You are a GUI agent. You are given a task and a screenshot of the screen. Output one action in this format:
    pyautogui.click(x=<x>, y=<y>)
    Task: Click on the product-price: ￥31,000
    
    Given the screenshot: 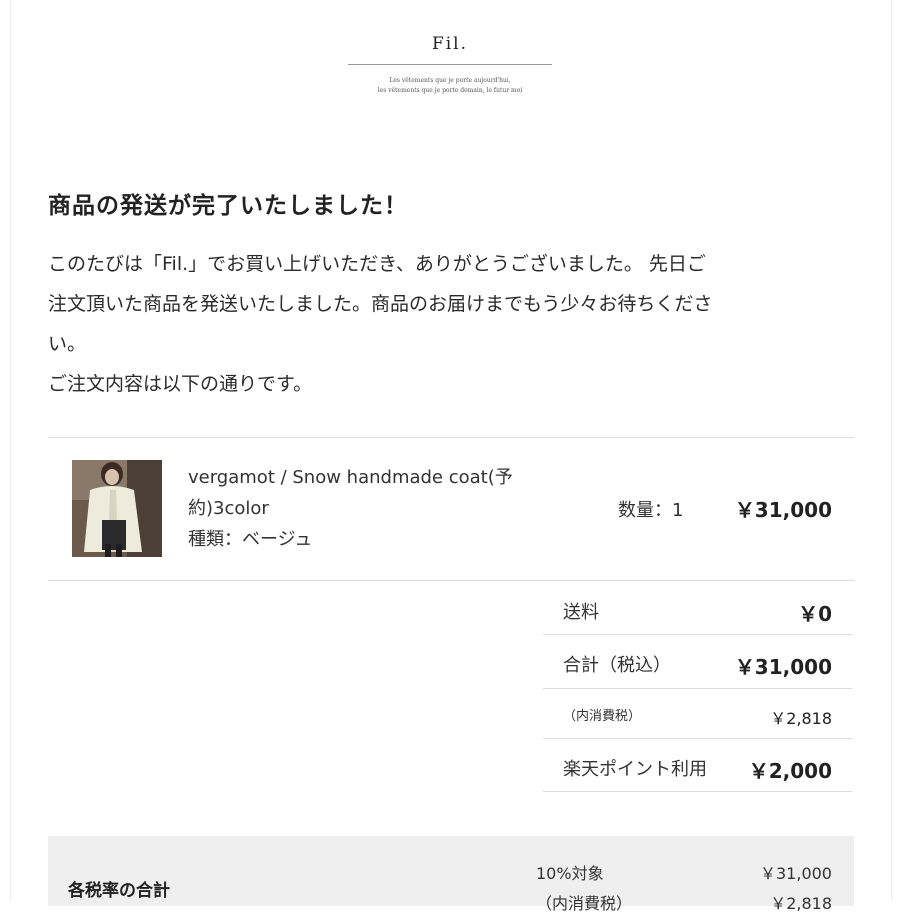 What is the action you would take?
    pyautogui.click(x=783, y=510)
    